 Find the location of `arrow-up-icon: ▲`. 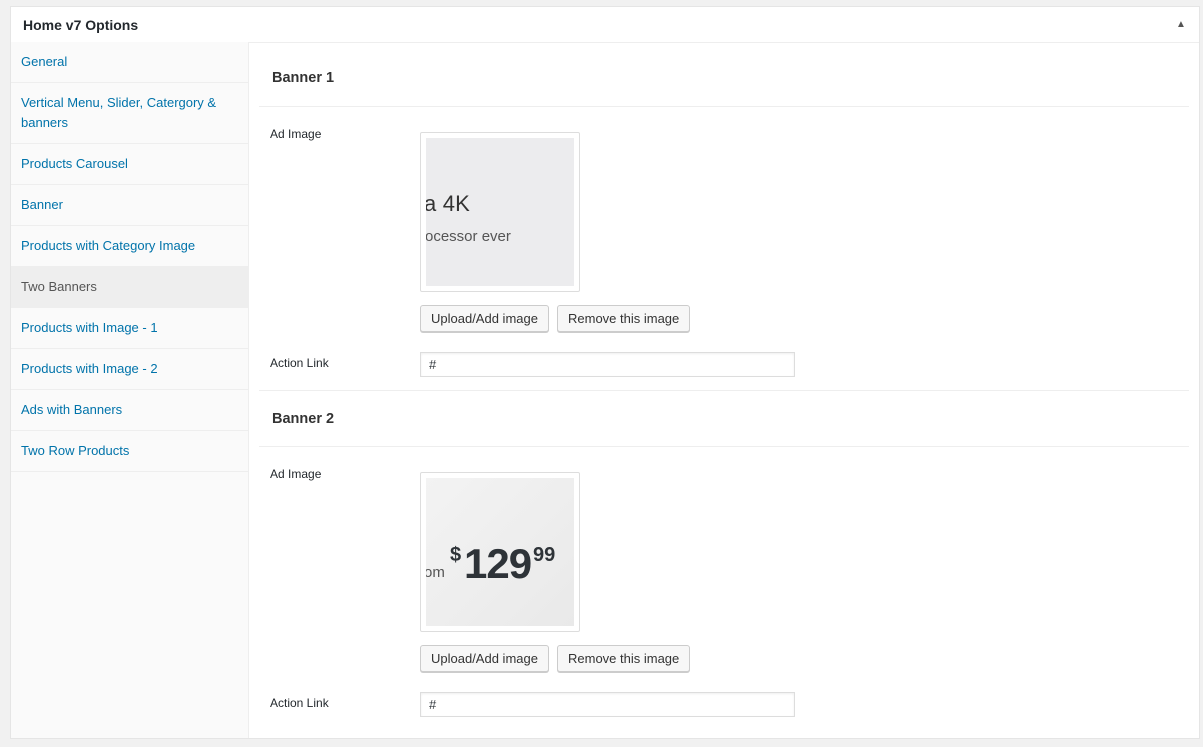

arrow-up-icon: ▲ is located at coordinates (1181, 25).